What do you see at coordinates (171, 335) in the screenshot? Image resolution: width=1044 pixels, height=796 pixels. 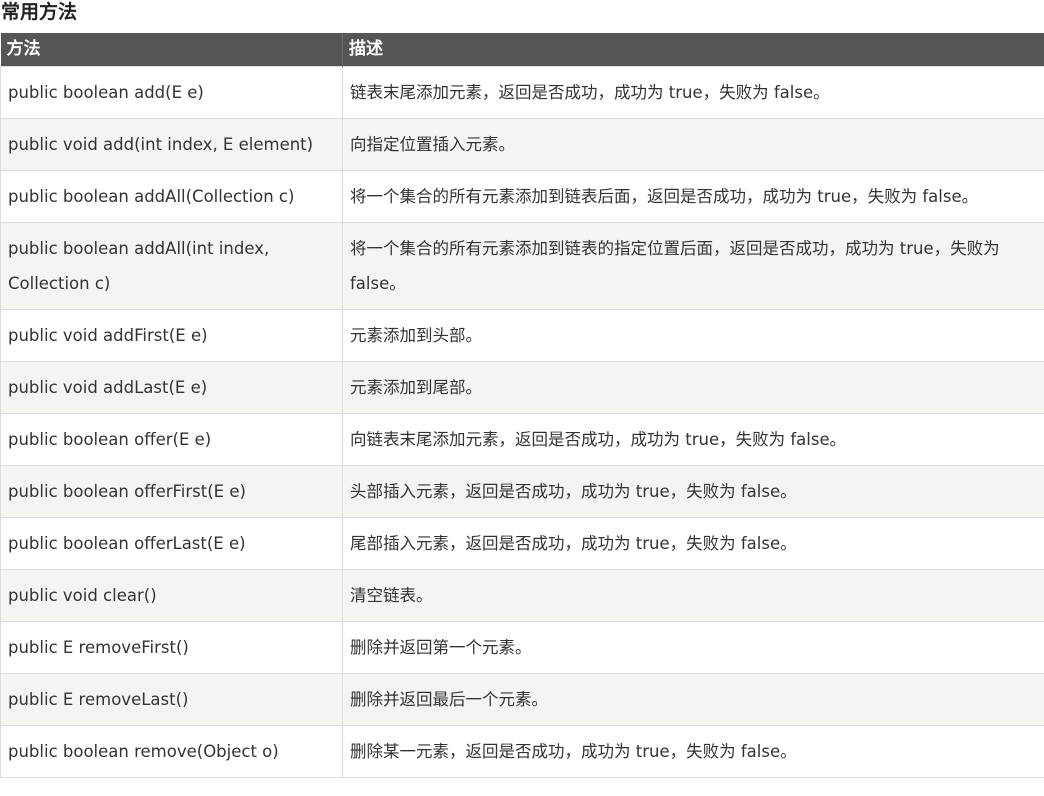 I see `method-cell: public void addFirst(E e)` at bounding box center [171, 335].